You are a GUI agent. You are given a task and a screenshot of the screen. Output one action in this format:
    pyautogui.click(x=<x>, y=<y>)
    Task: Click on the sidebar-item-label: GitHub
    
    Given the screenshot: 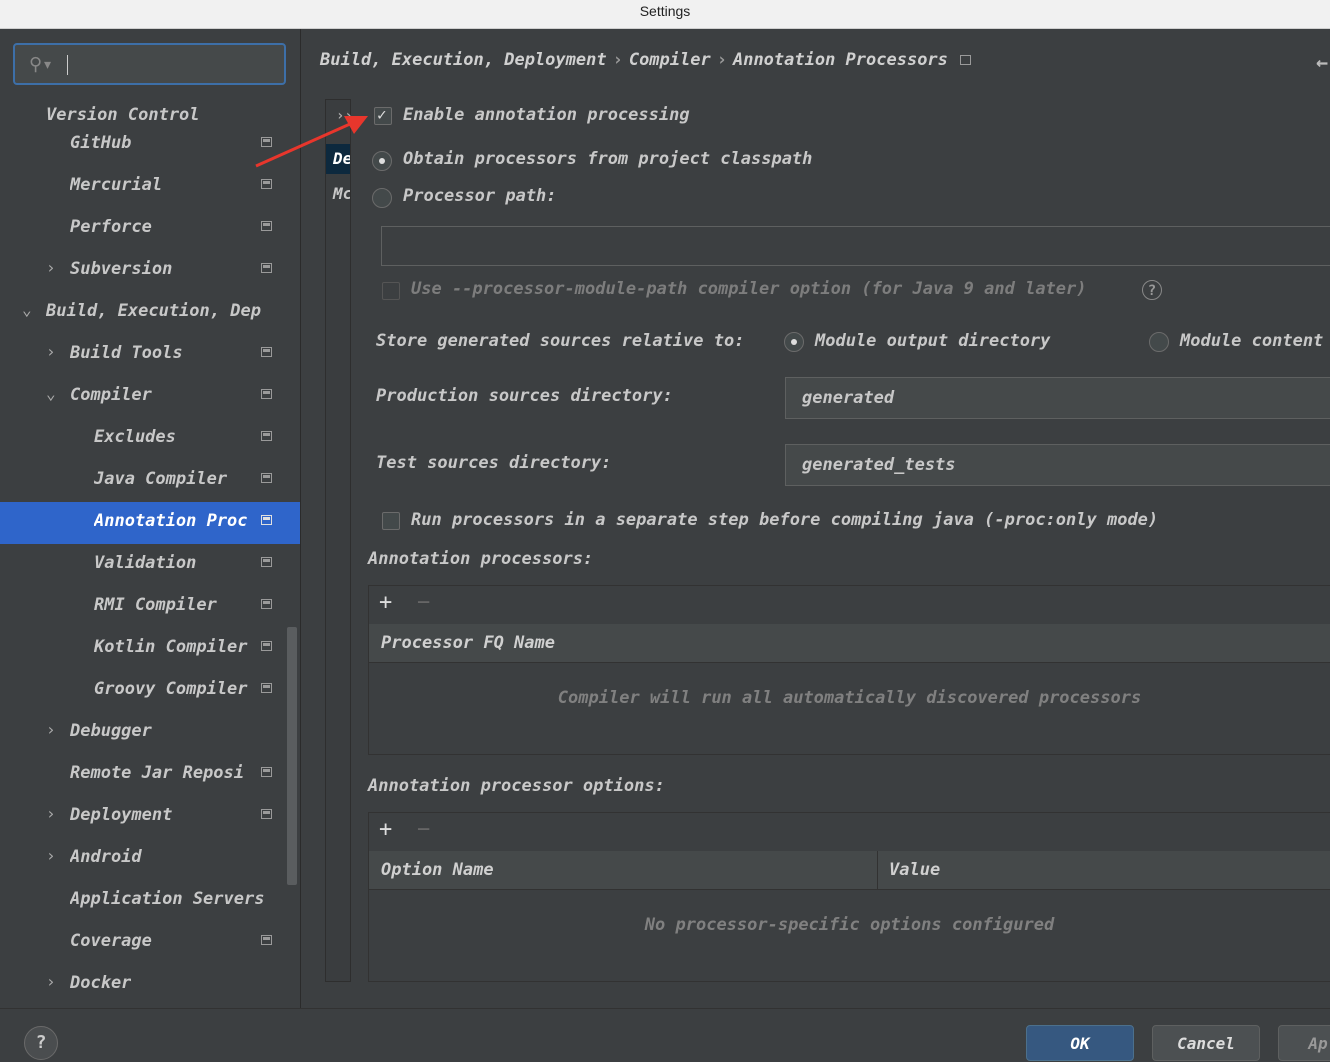 What is the action you would take?
    pyautogui.click(x=101, y=143)
    